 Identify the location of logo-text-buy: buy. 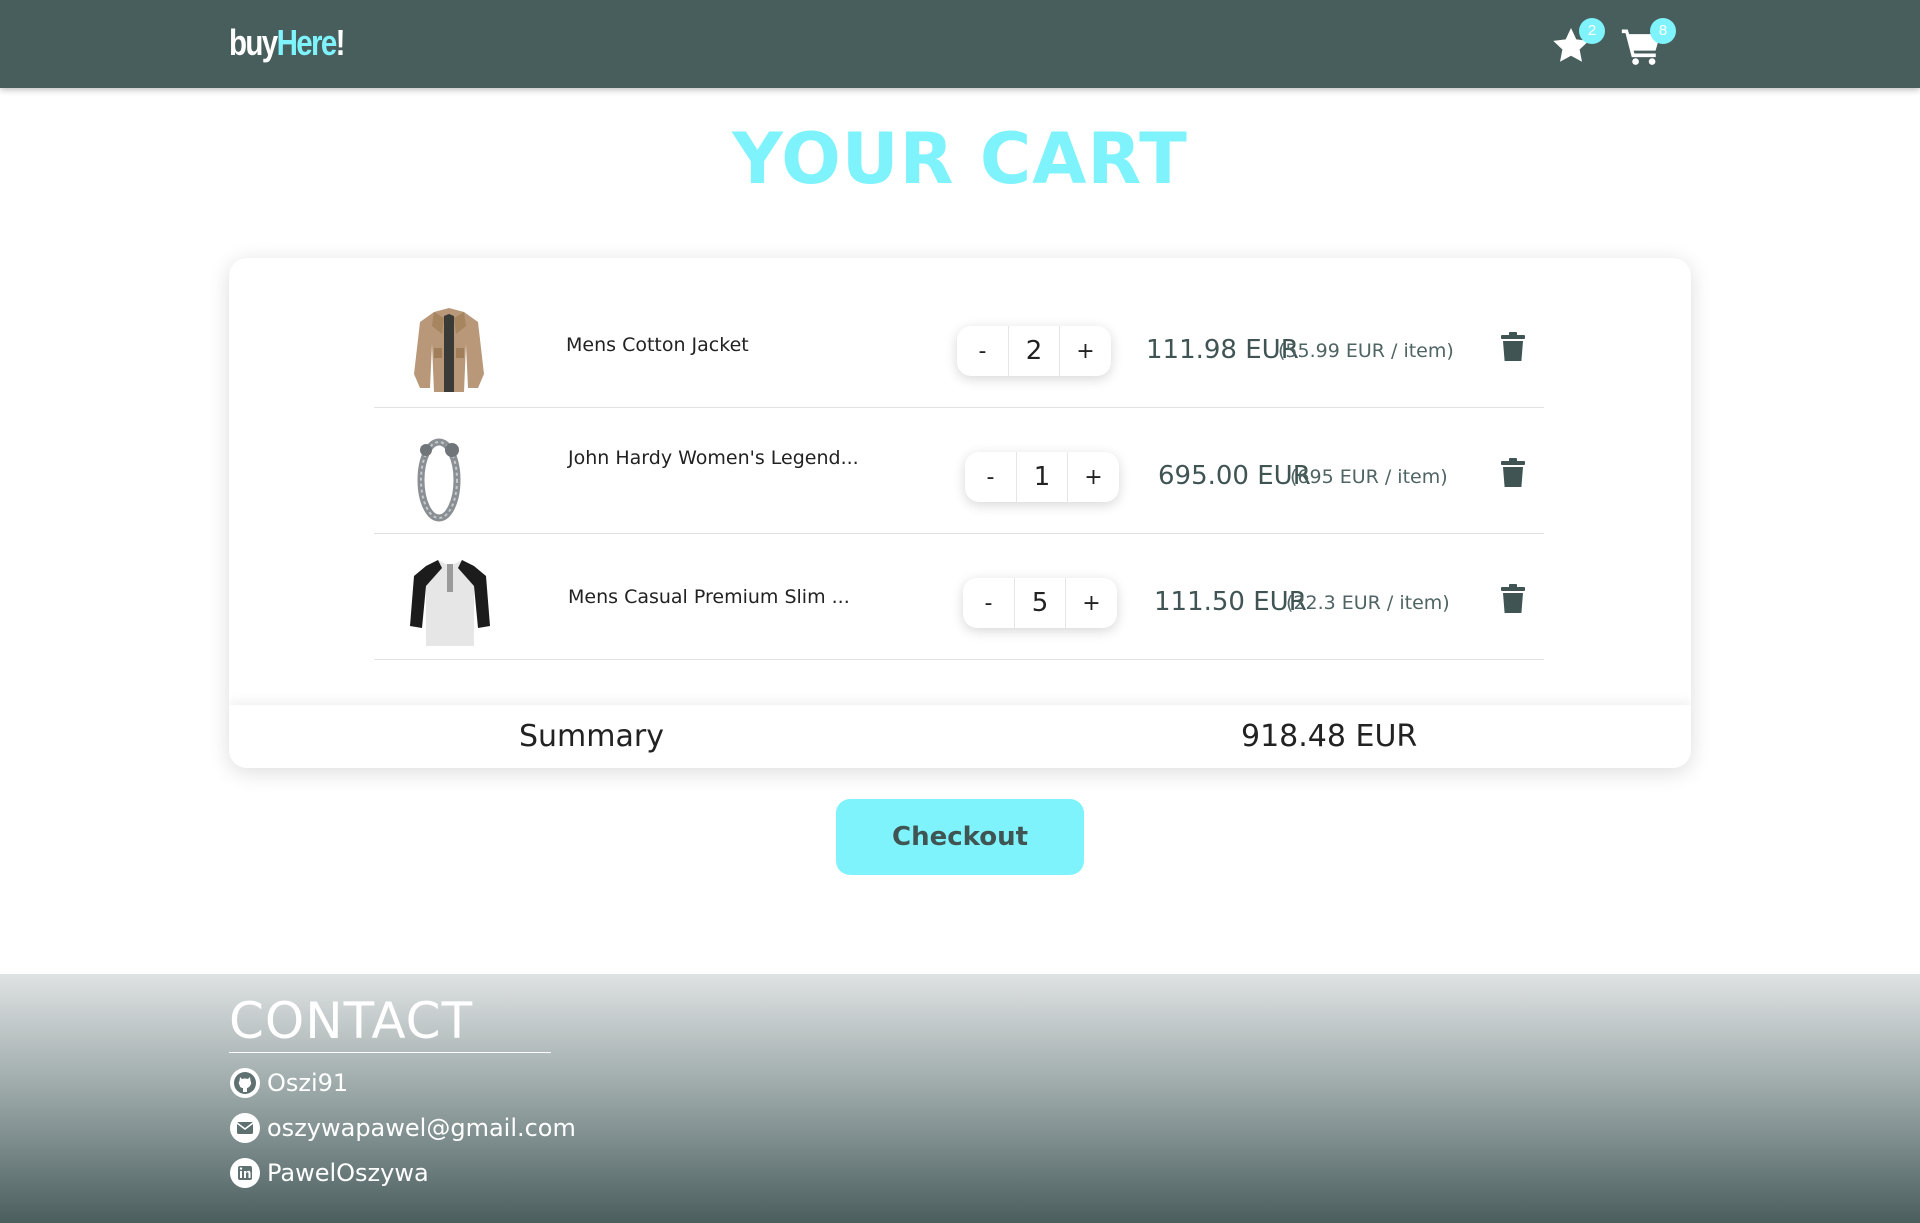
(253, 42).